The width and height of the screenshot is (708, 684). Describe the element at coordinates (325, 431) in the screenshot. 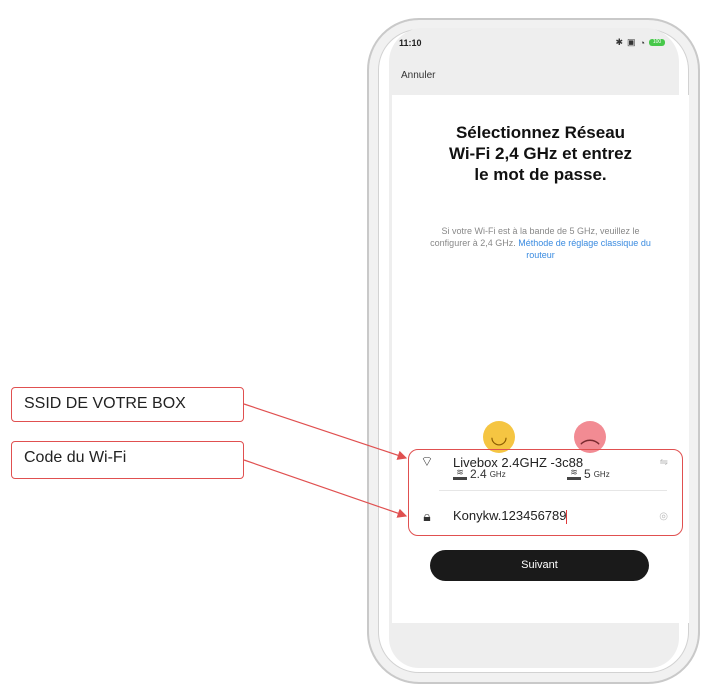

I see `ssid-arrow` at that location.